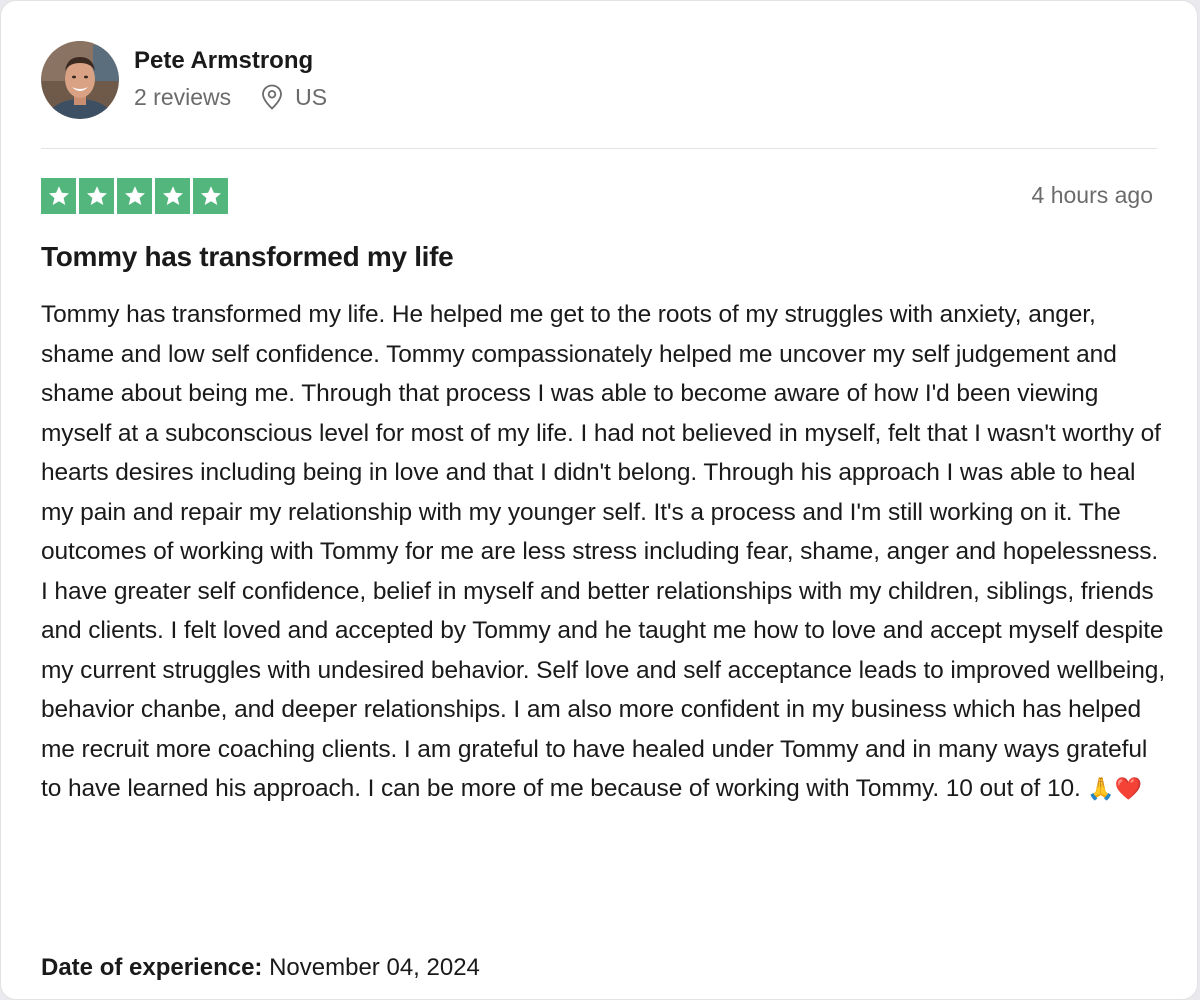 This screenshot has height=1000, width=1200. What do you see at coordinates (294, 97) in the screenshot?
I see `reviewer-location: US` at bounding box center [294, 97].